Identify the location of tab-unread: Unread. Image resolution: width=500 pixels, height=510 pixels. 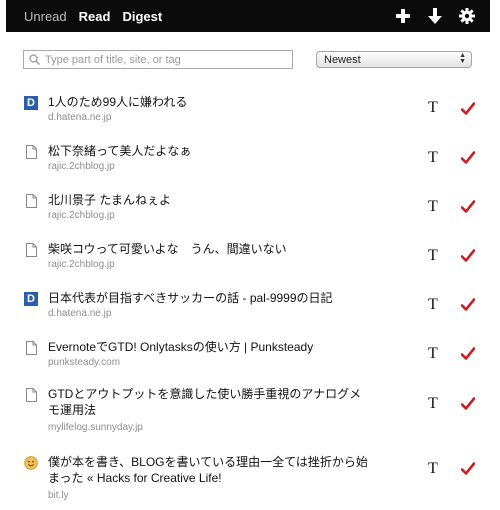
(45, 16).